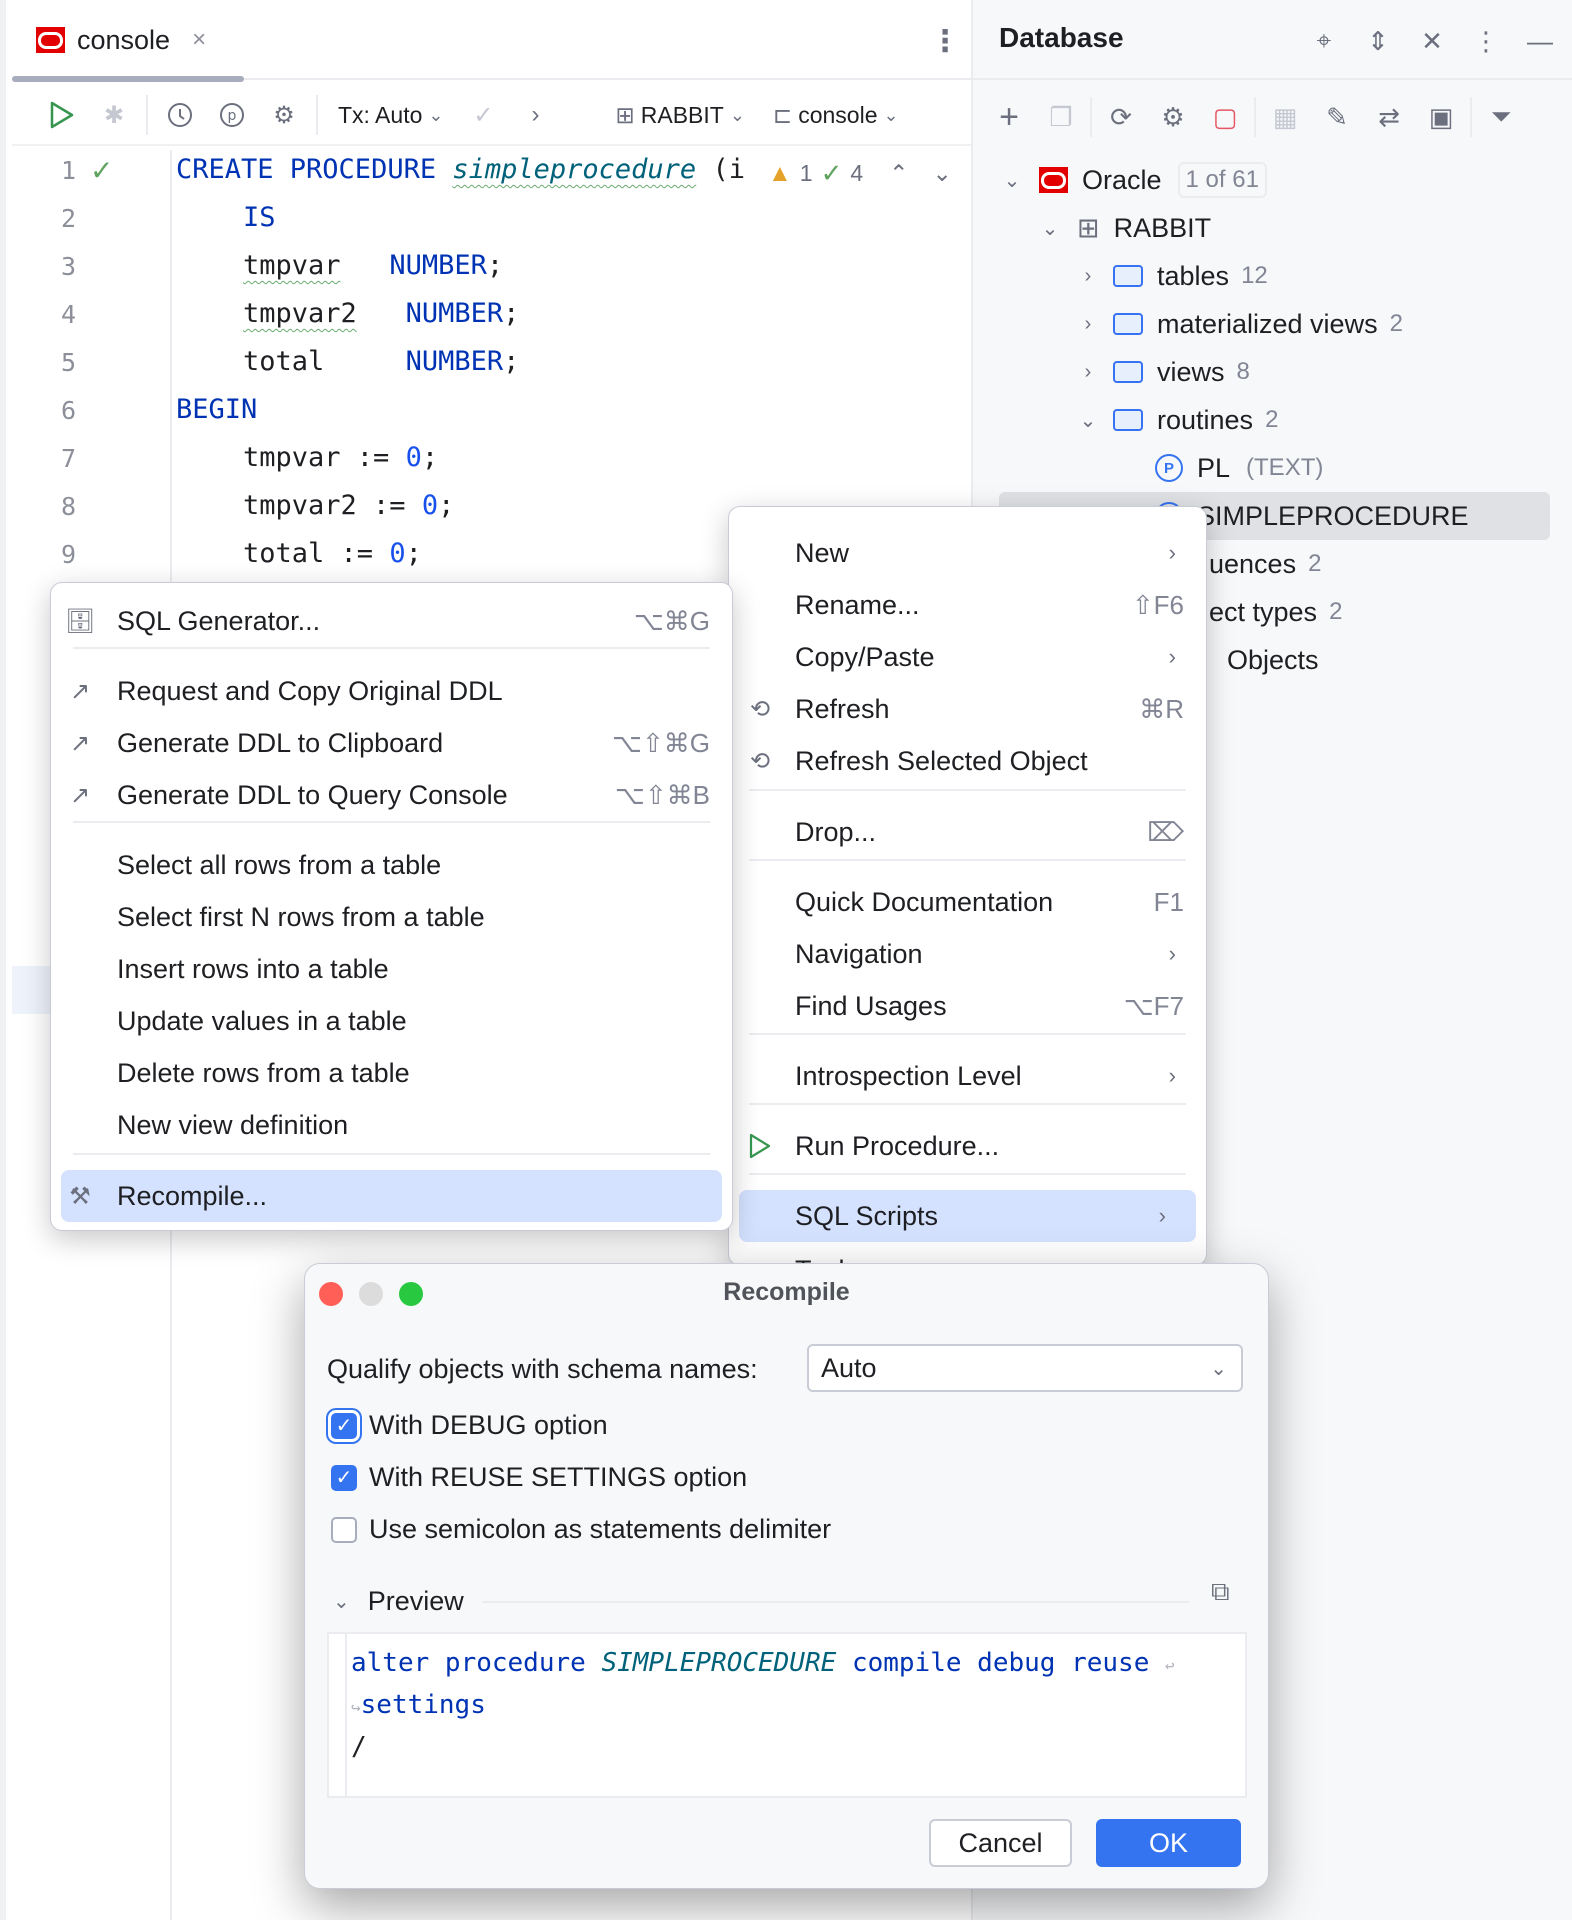 This screenshot has width=1572, height=1920. I want to click on preview-section-toggle: ⌄ Preview, so click(787, 1601).